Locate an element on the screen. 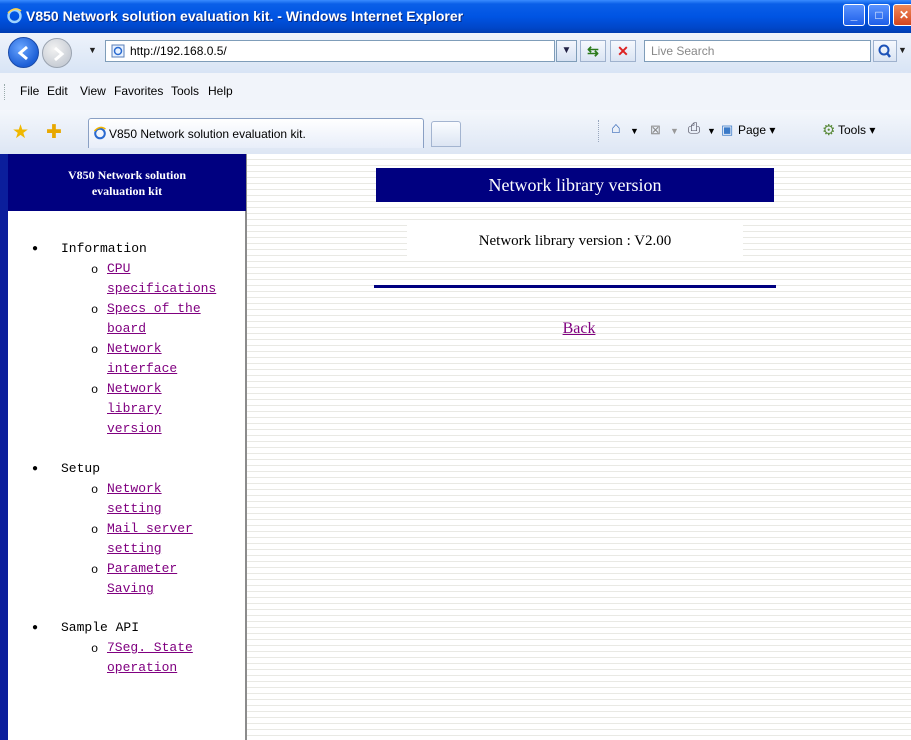  forward-arrow-icon is located at coordinates (59, 54).